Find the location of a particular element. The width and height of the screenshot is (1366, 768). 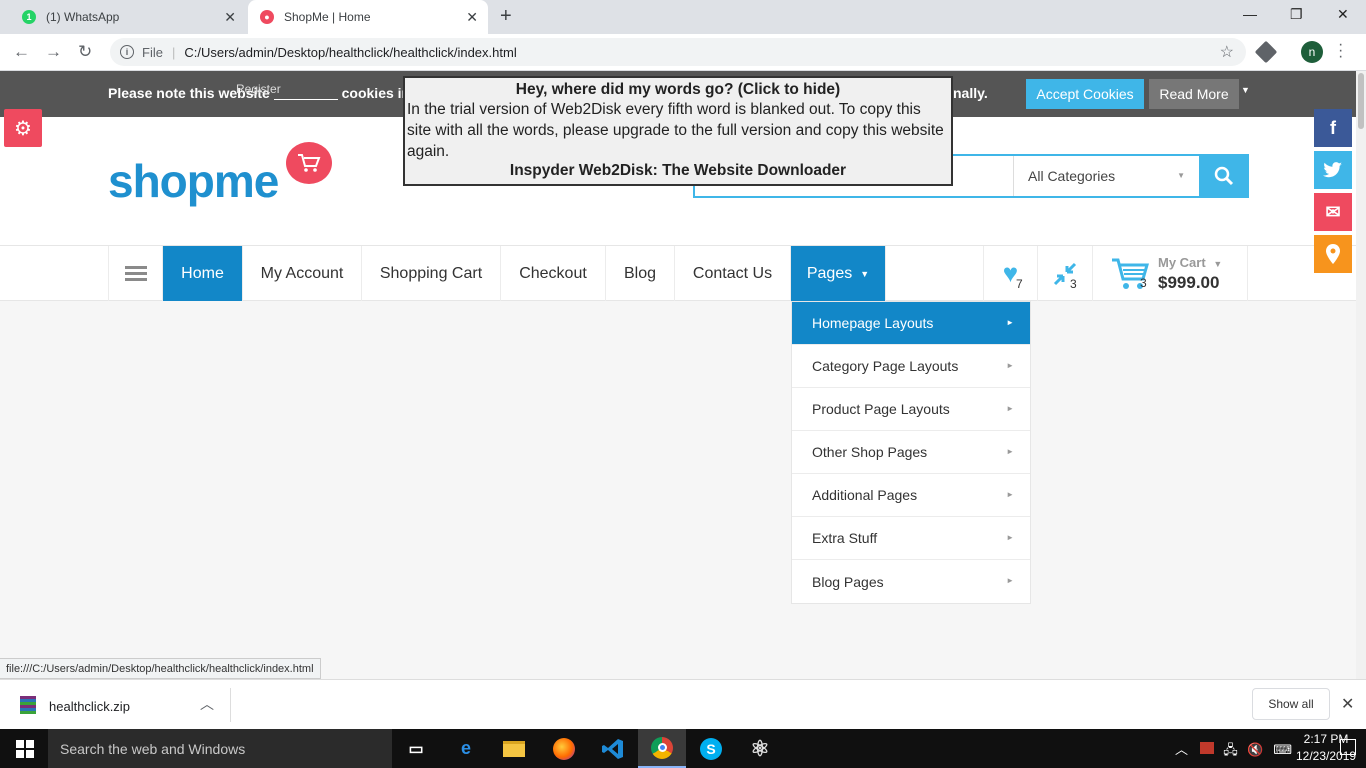

register-link: Register is located at coordinates (258, 89).